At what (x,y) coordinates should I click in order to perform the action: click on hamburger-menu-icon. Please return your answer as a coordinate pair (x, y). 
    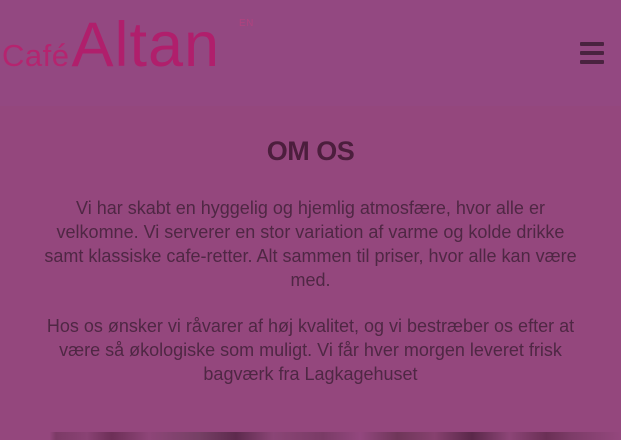
    Looking at the image, I should click on (592, 53).